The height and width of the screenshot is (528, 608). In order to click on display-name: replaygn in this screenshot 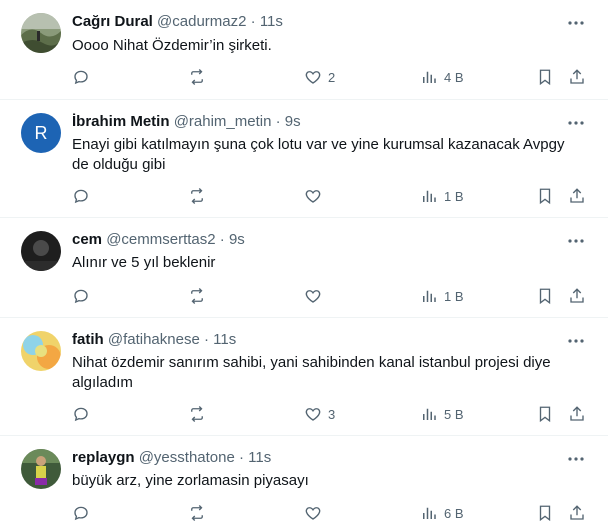, I will do `click(103, 457)`.